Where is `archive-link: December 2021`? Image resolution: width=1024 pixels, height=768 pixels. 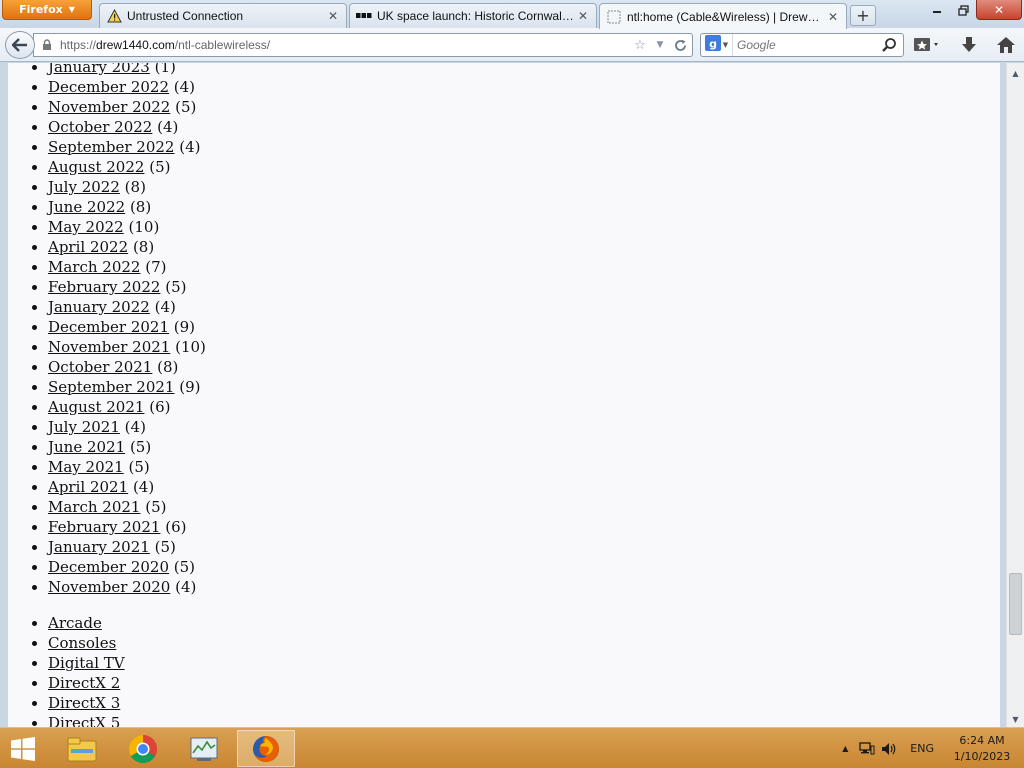 archive-link: December 2021 is located at coordinates (108, 327).